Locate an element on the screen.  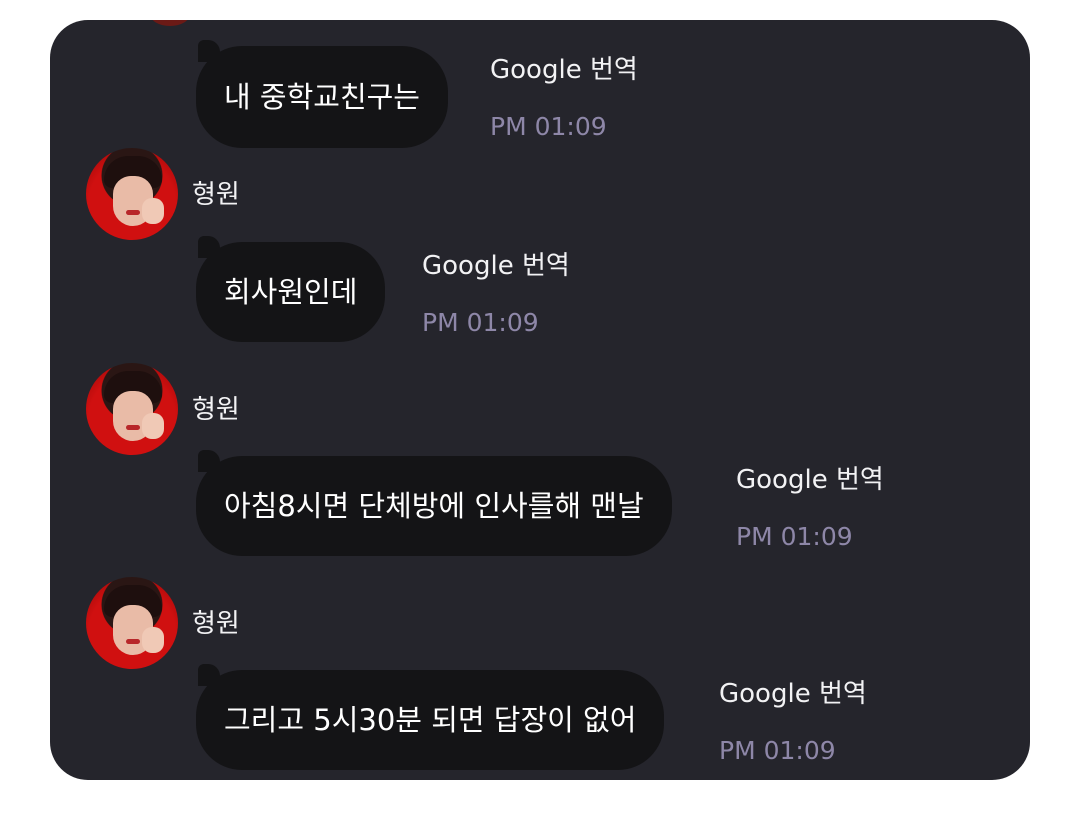
message-bubble: 그리고 5시30분 되면 답장이 없어 is located at coordinates (430, 717).